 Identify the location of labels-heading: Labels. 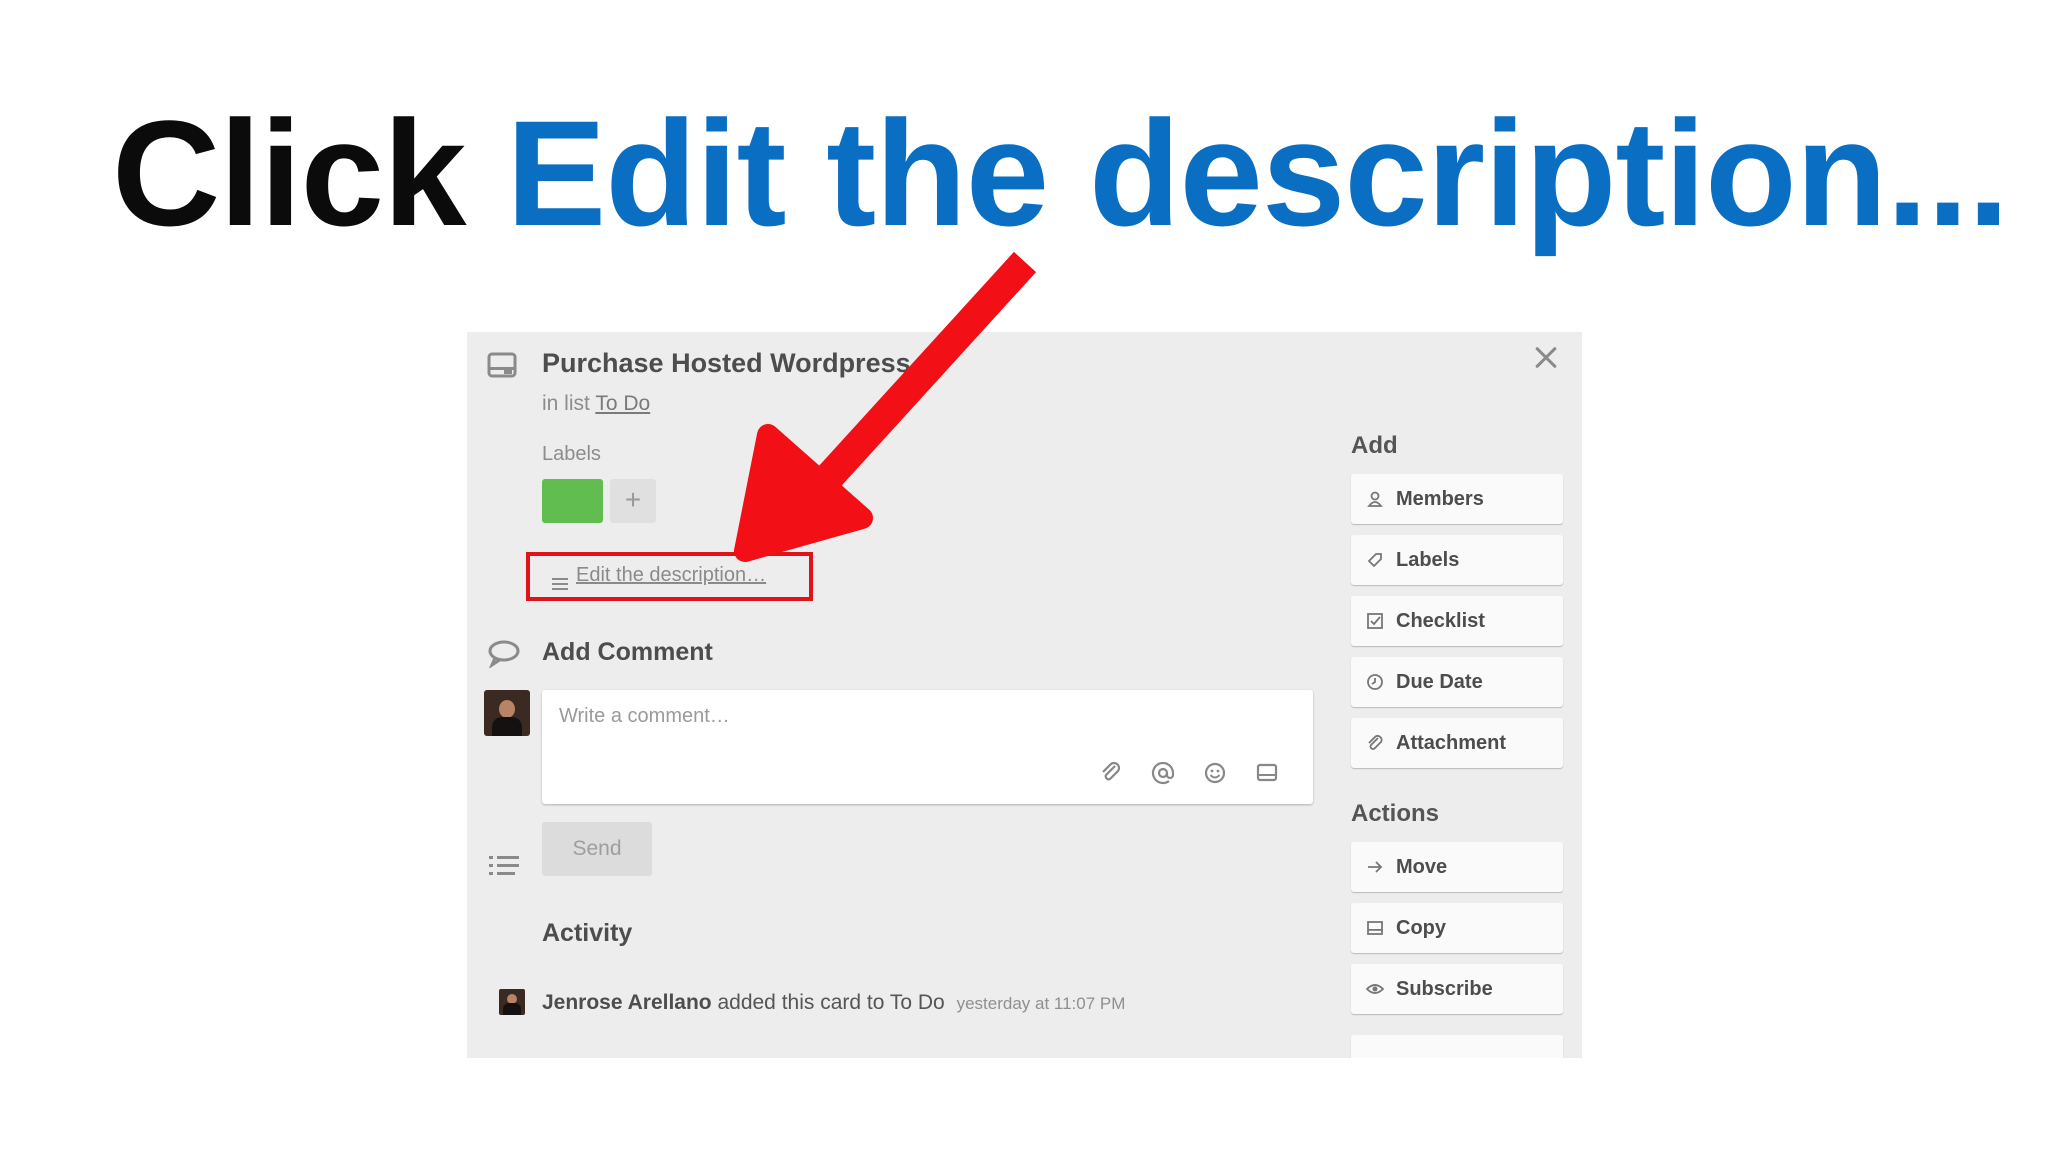
(571, 454).